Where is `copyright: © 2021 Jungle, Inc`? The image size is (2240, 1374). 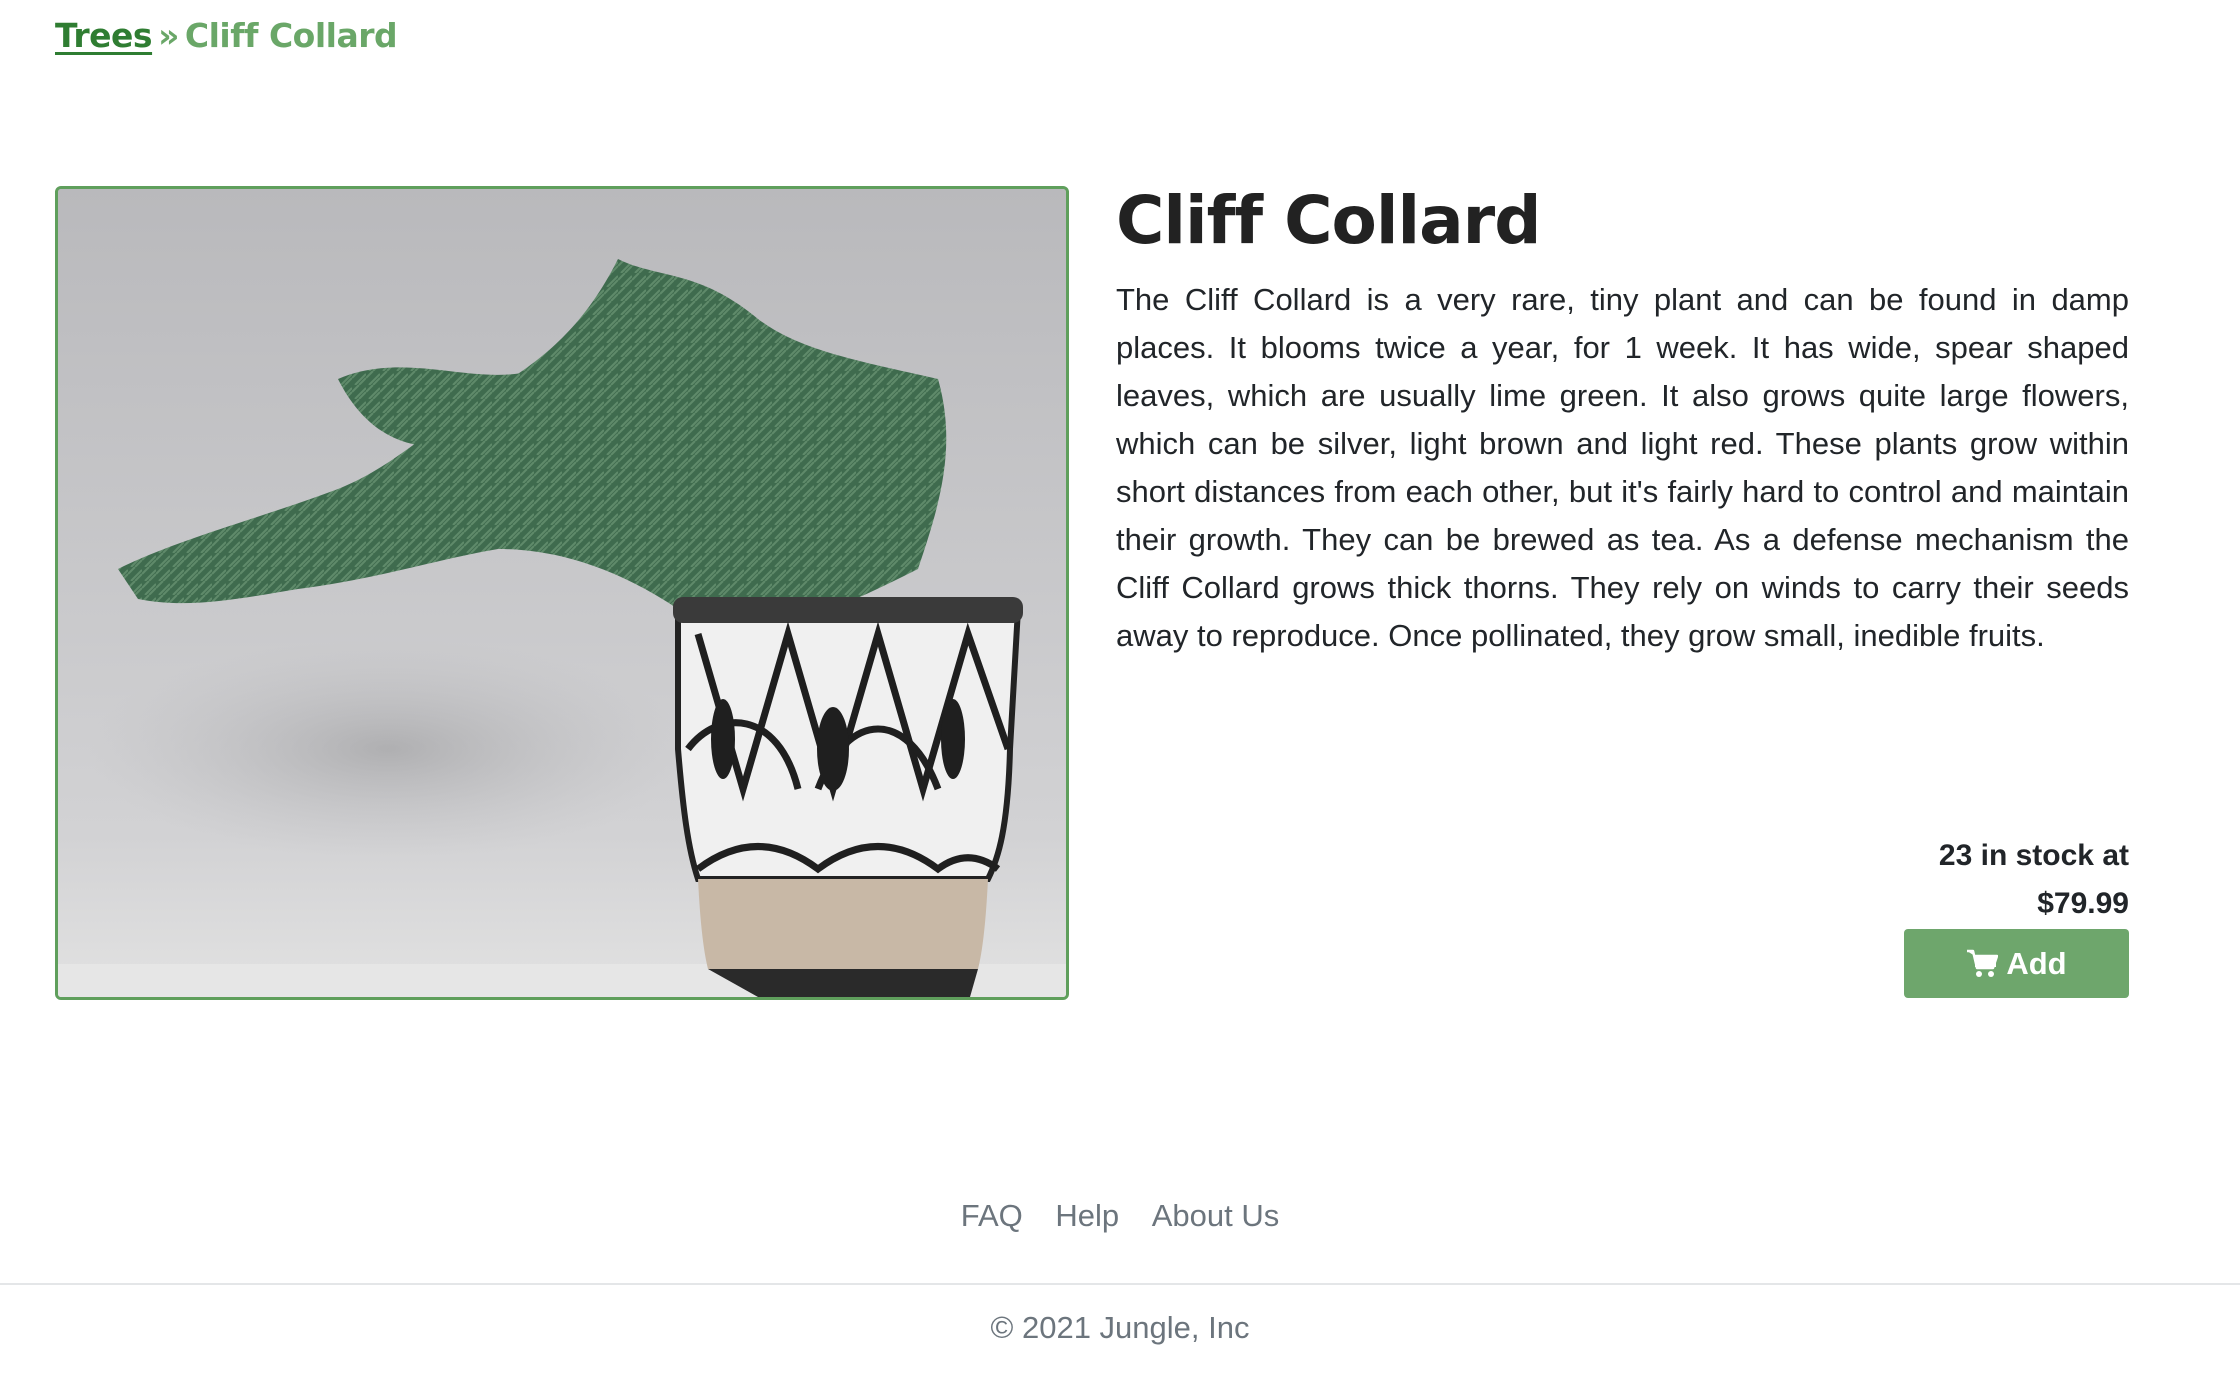 copyright: © 2021 Jungle, Inc is located at coordinates (1120, 1327).